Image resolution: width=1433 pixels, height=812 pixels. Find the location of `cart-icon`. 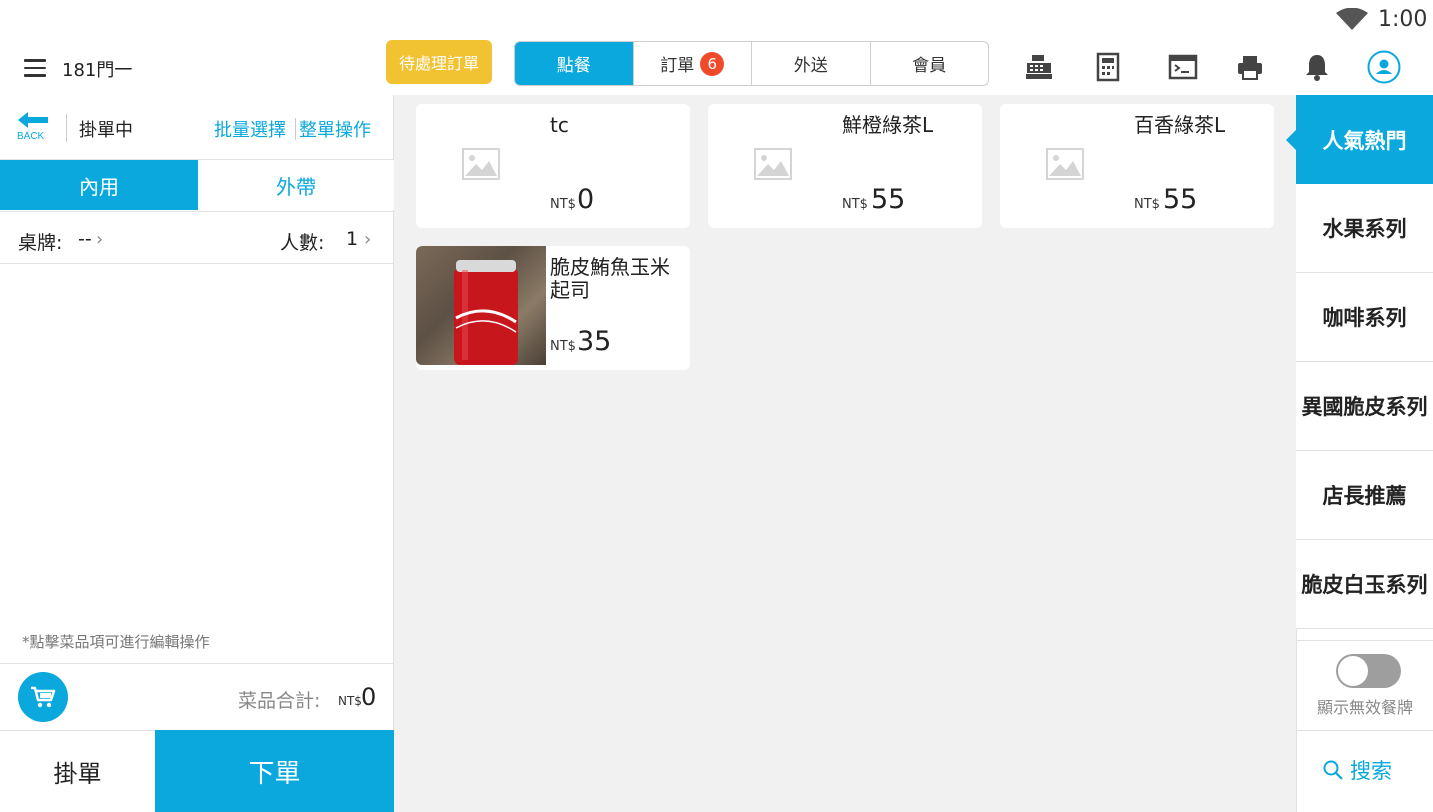

cart-icon is located at coordinates (43, 697).